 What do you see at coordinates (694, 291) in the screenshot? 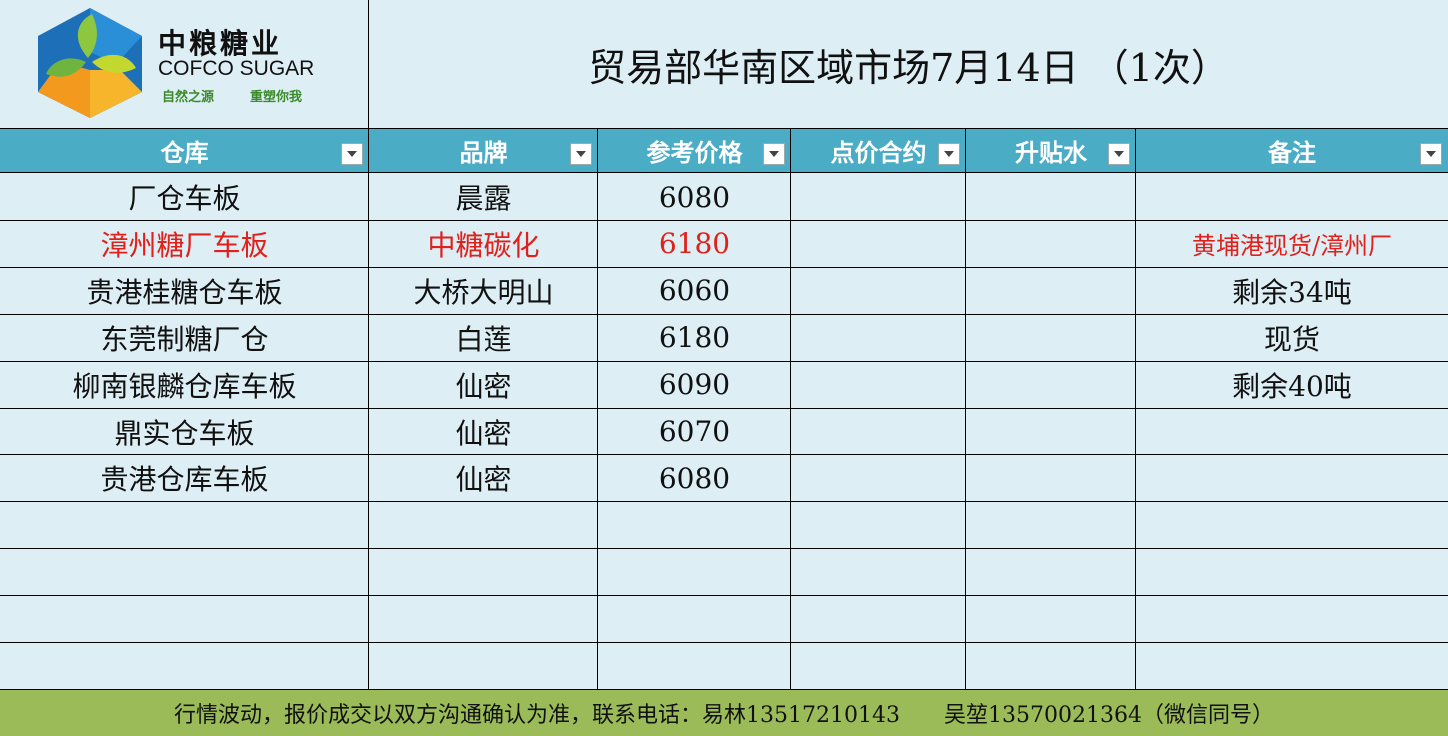
I see `cell-price: 6060` at bounding box center [694, 291].